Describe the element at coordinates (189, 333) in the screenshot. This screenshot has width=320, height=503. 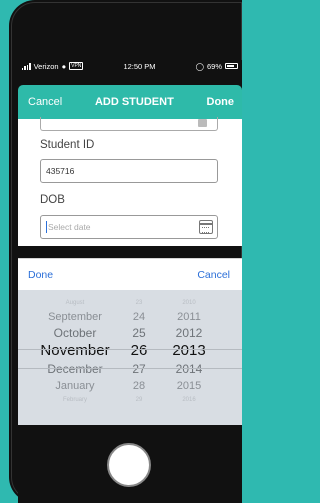
I see `picker-year-option: 2012` at that location.